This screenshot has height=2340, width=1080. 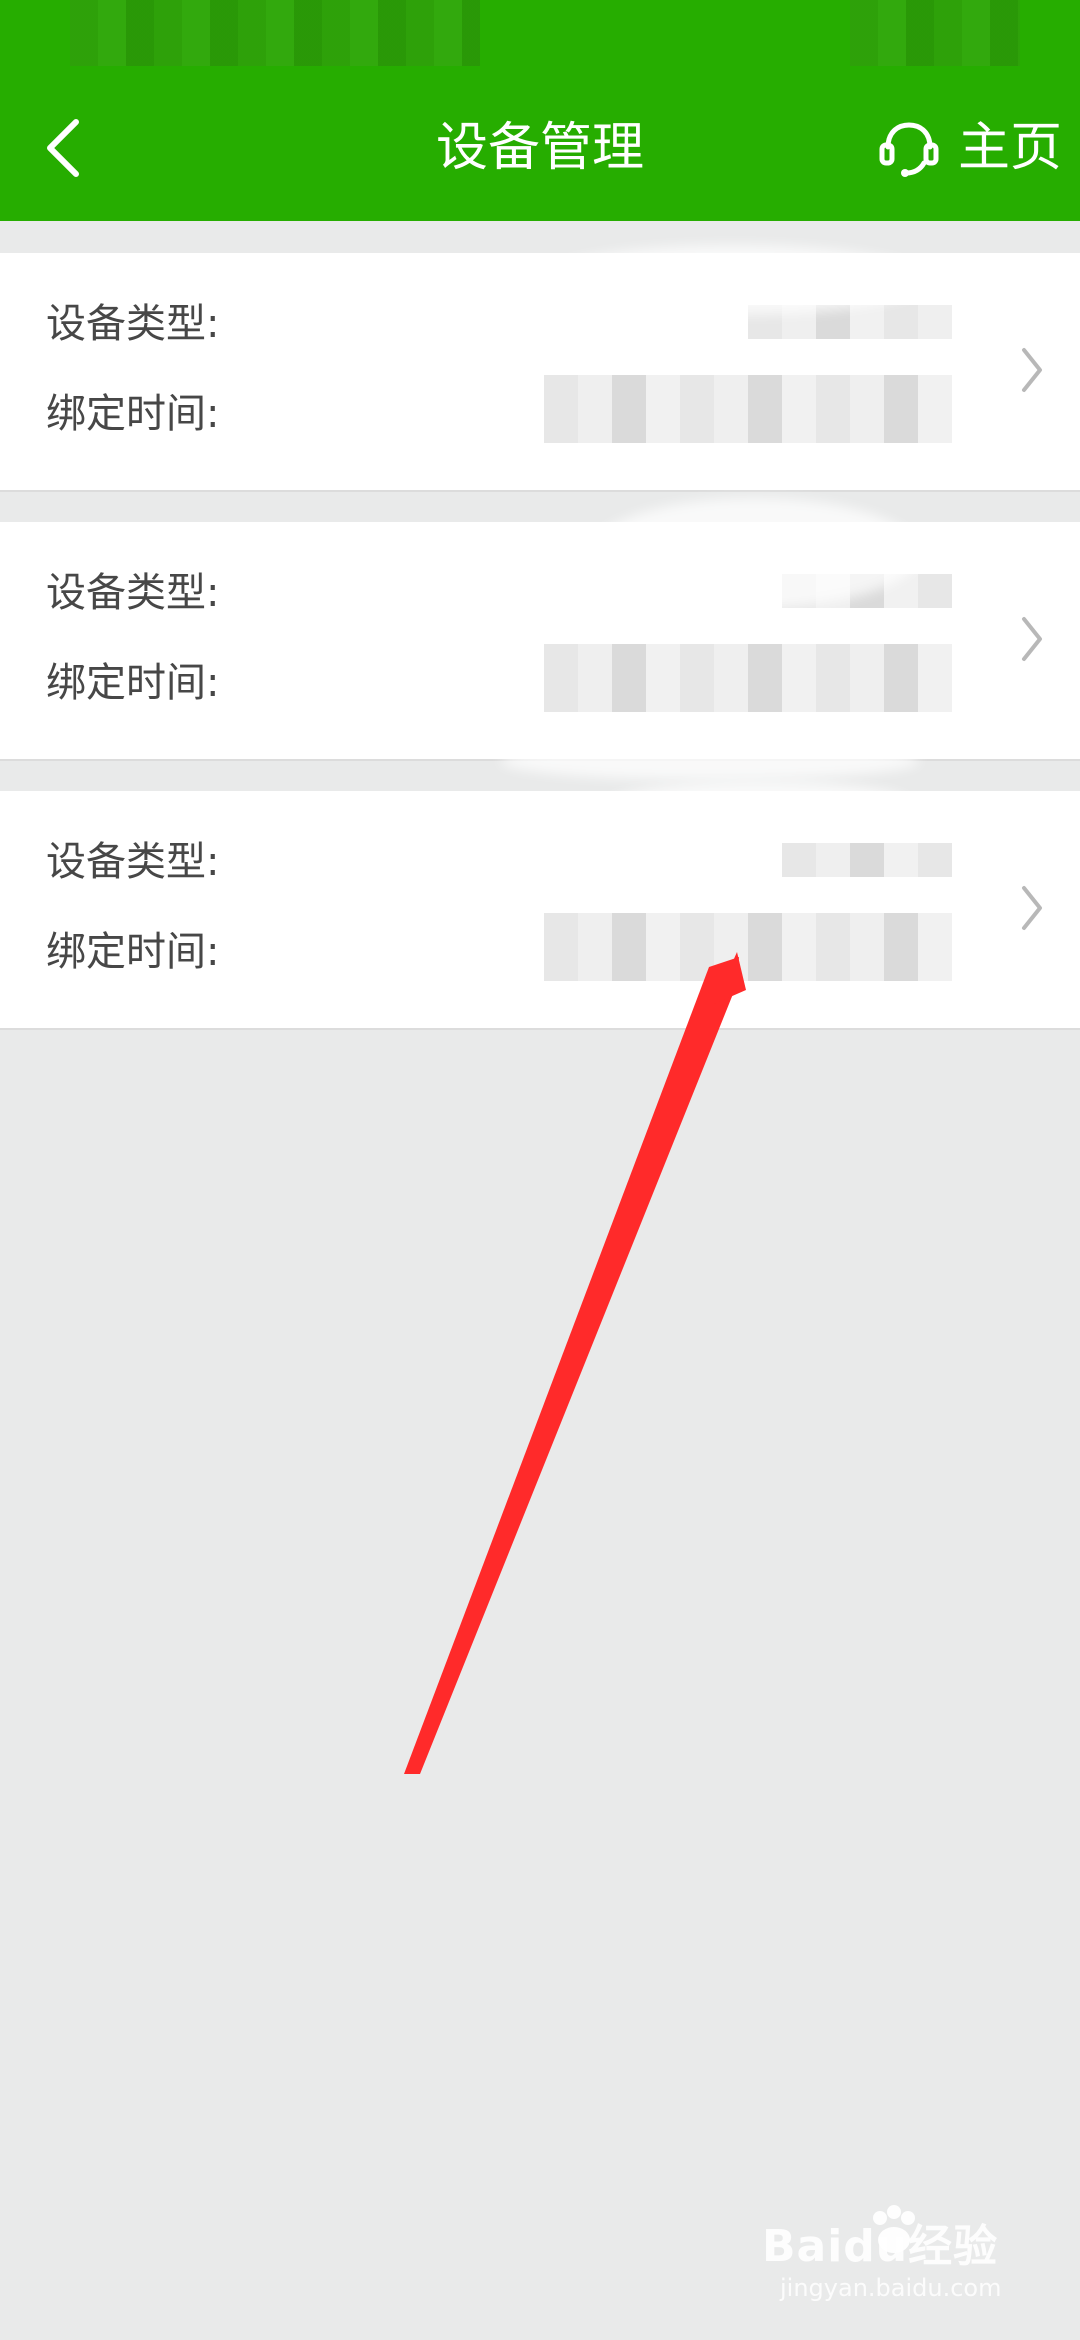 What do you see at coordinates (275, 33) in the screenshot?
I see `status-bar-blur` at bounding box center [275, 33].